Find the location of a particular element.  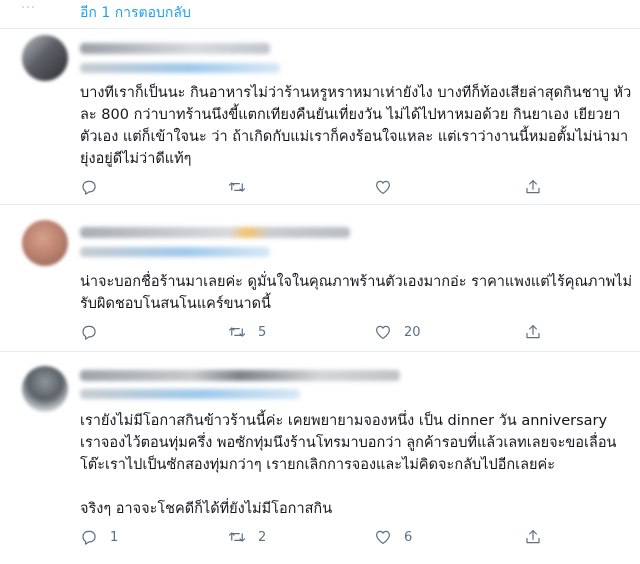

tweet-actions: 5 20 is located at coordinates (315, 332).